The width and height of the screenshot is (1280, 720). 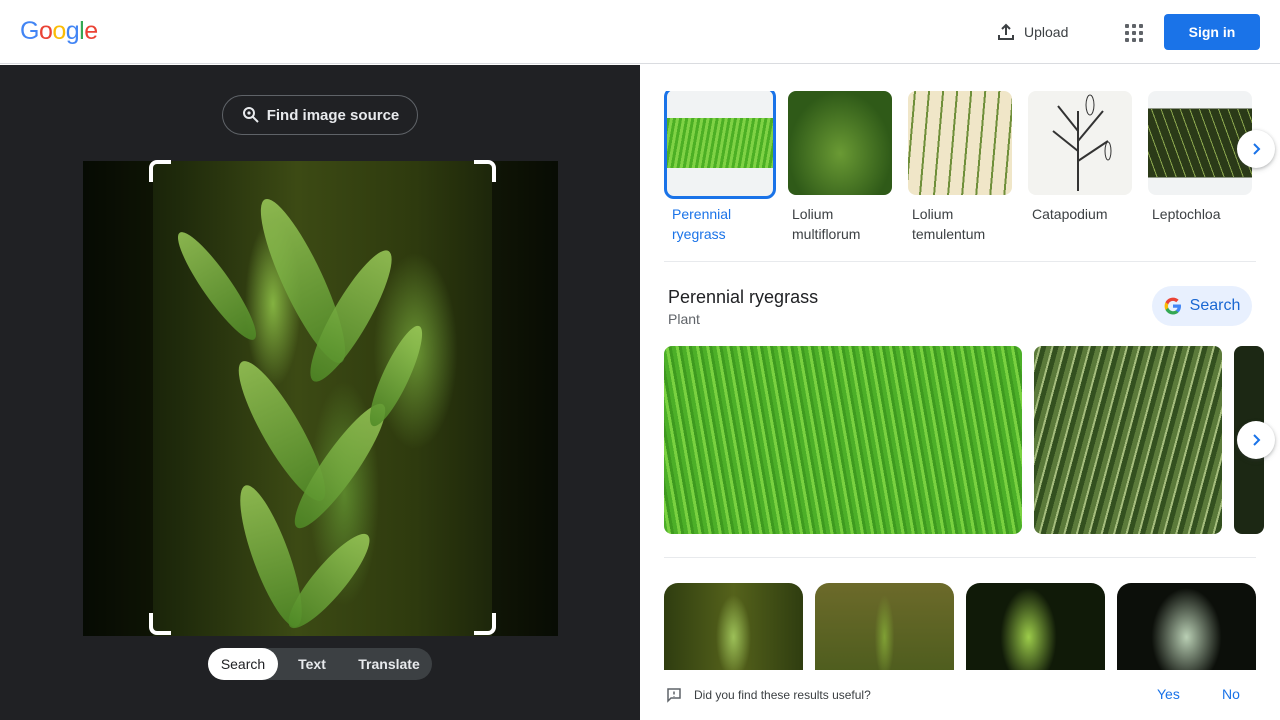 What do you see at coordinates (702, 224) in the screenshot?
I see `chip-label: Perennial ryegrass` at bounding box center [702, 224].